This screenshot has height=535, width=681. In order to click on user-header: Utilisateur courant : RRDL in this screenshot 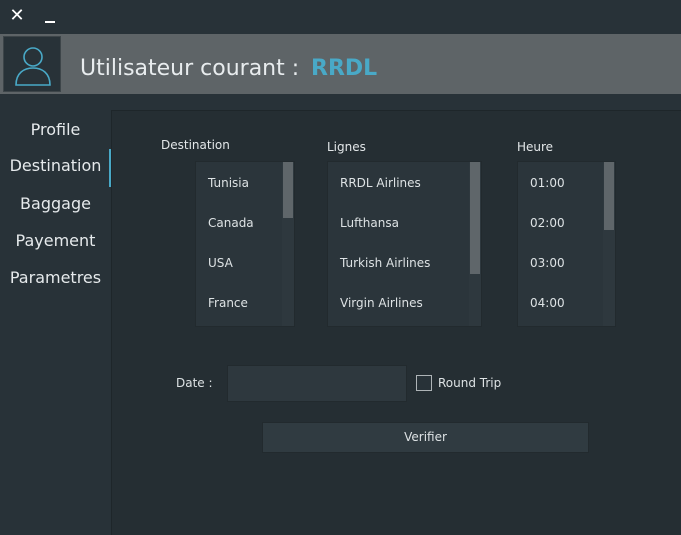, I will do `click(340, 64)`.